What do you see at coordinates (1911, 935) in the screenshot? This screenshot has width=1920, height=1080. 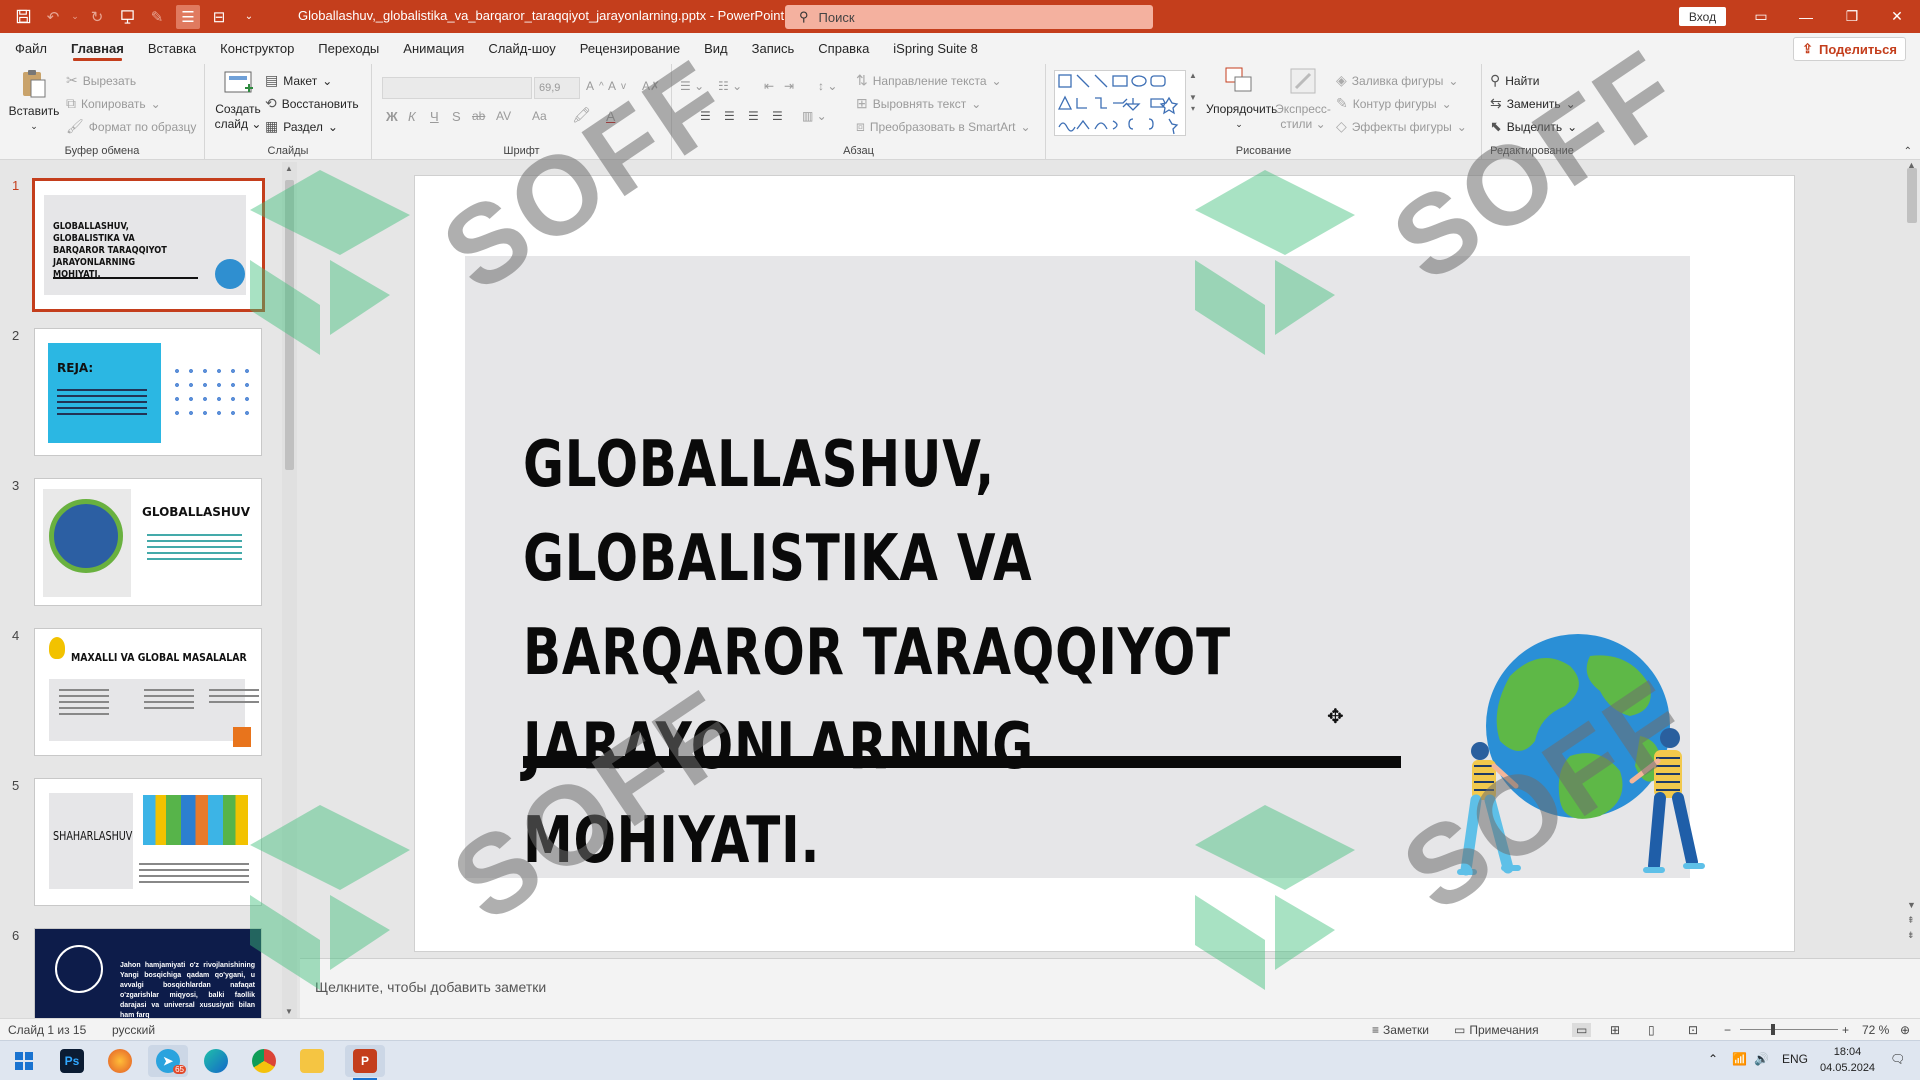 I see `next-slide-icon: ⇟` at bounding box center [1911, 935].